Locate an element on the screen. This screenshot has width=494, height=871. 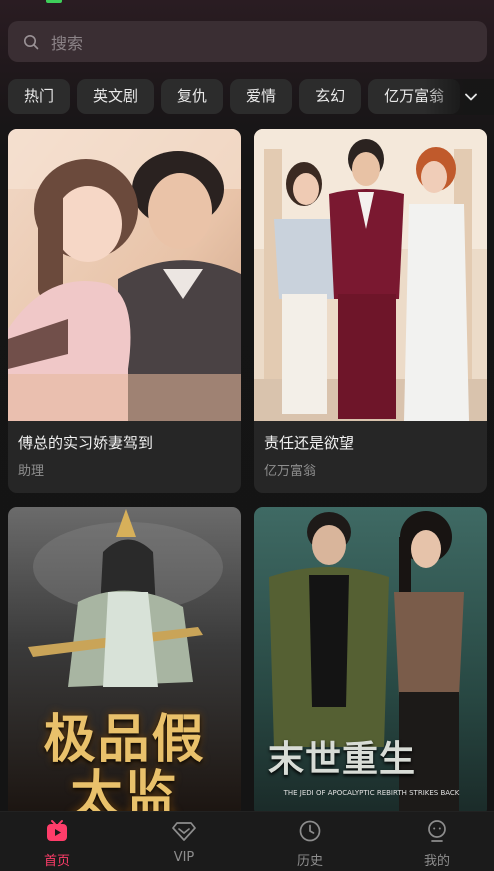
status-bar-indicator is located at coordinates (54, 1).